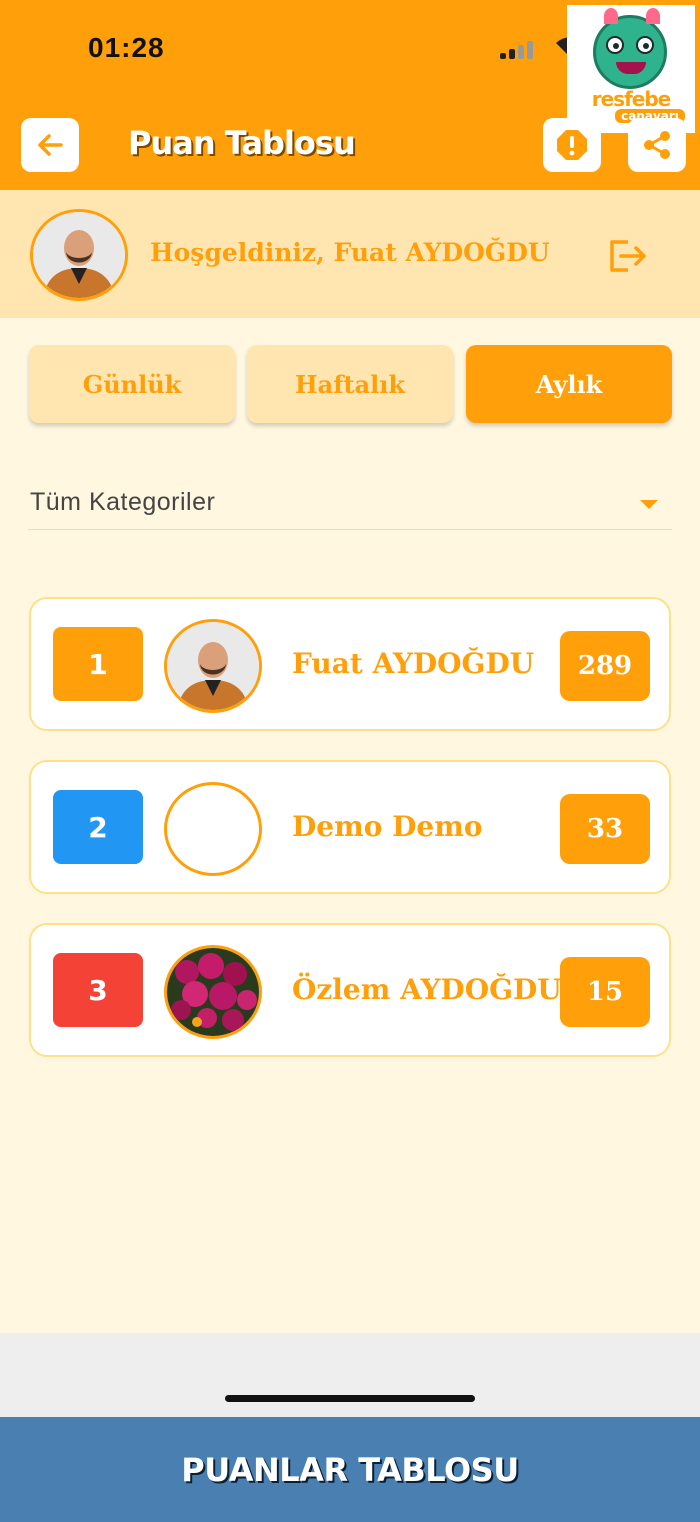  I want to click on app-logo: resfebe canavarı, so click(631, 69).